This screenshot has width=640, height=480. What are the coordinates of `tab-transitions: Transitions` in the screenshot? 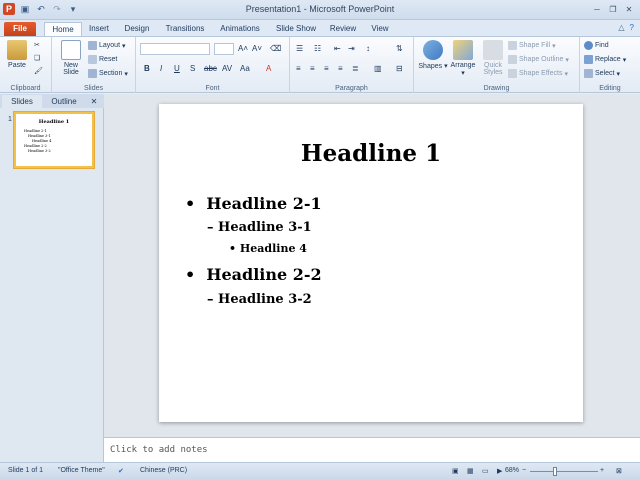 It's located at (185, 29).